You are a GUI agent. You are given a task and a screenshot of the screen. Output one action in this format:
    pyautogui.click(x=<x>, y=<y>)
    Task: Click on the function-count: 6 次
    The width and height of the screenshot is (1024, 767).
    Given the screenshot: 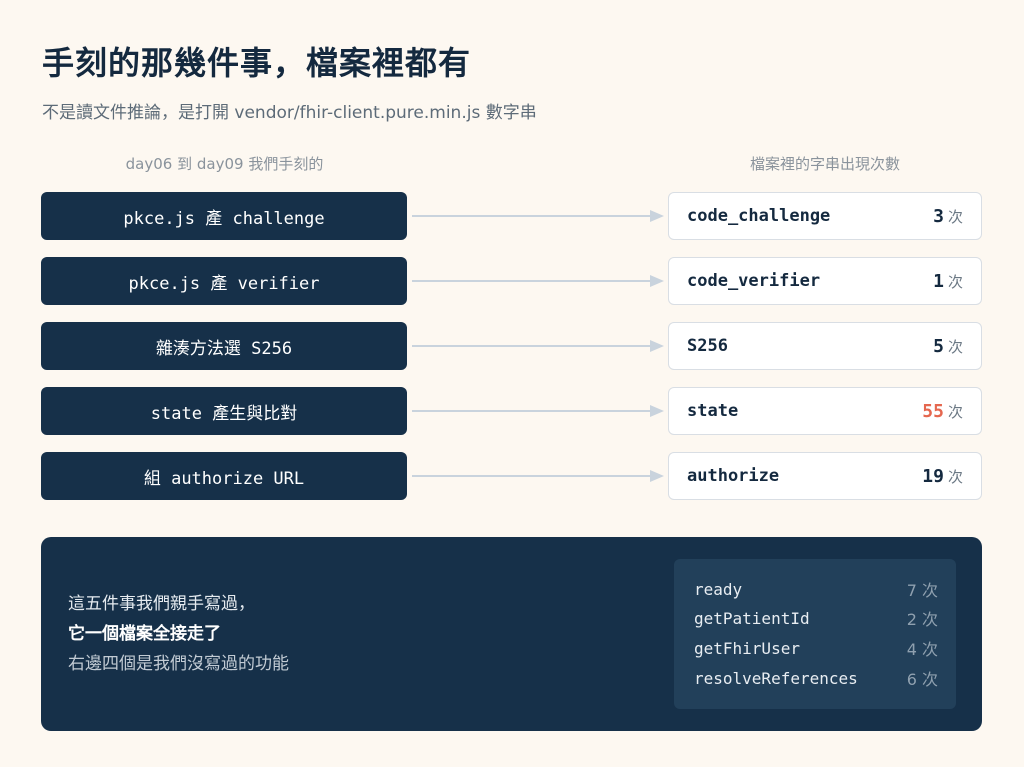 What is the action you would take?
    pyautogui.click(x=922, y=679)
    